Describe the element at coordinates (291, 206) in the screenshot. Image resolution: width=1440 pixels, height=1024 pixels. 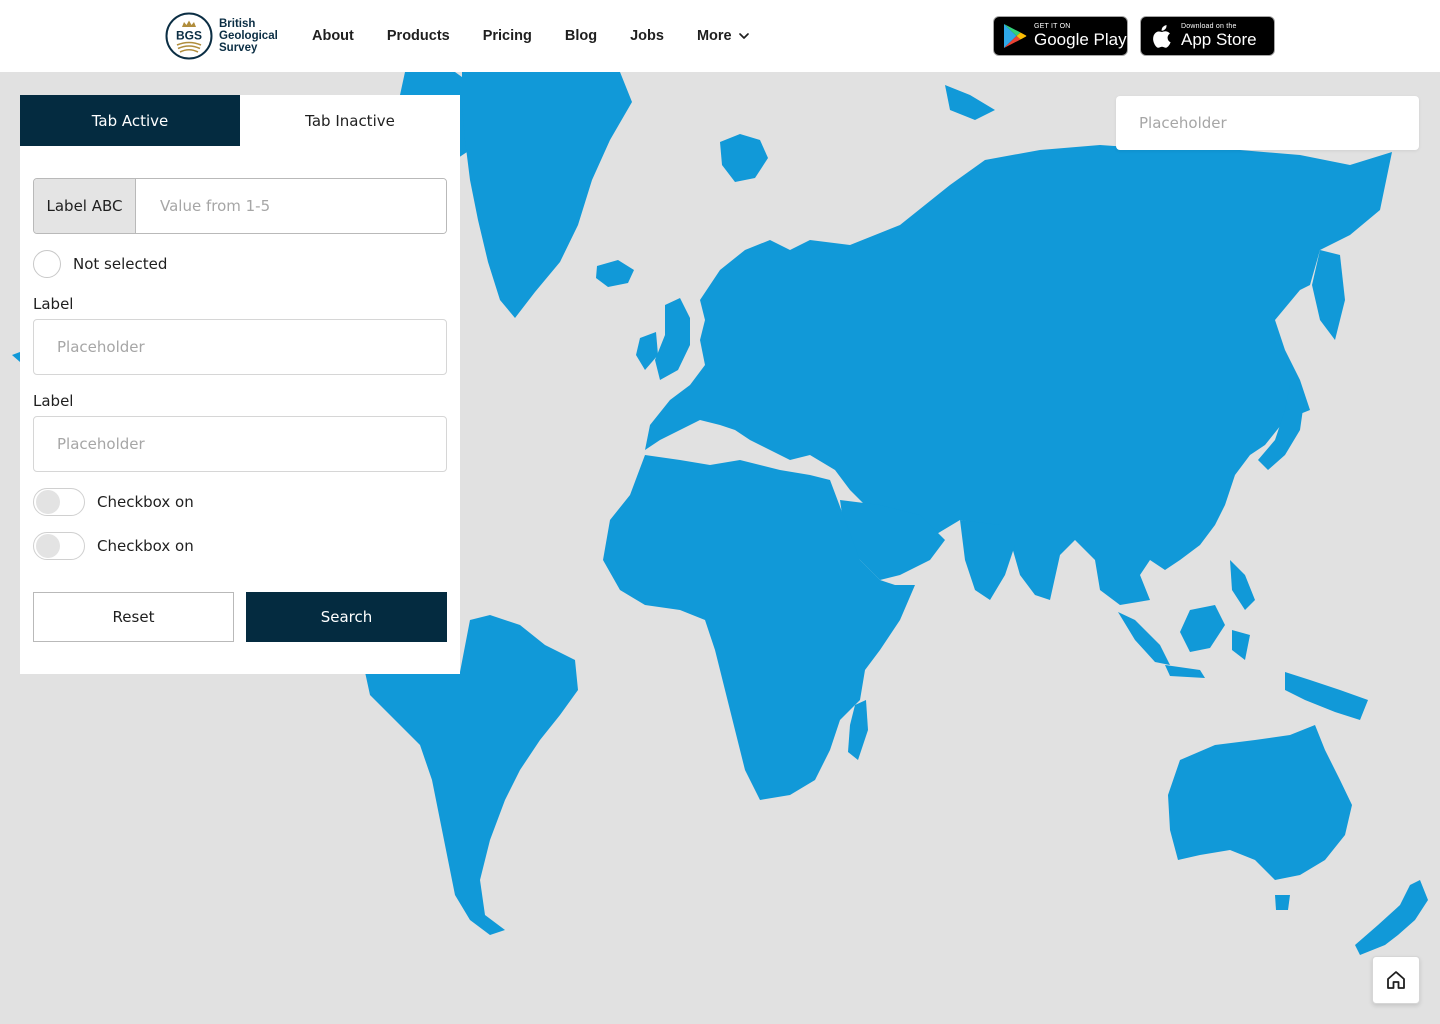
I see `value-input` at that location.